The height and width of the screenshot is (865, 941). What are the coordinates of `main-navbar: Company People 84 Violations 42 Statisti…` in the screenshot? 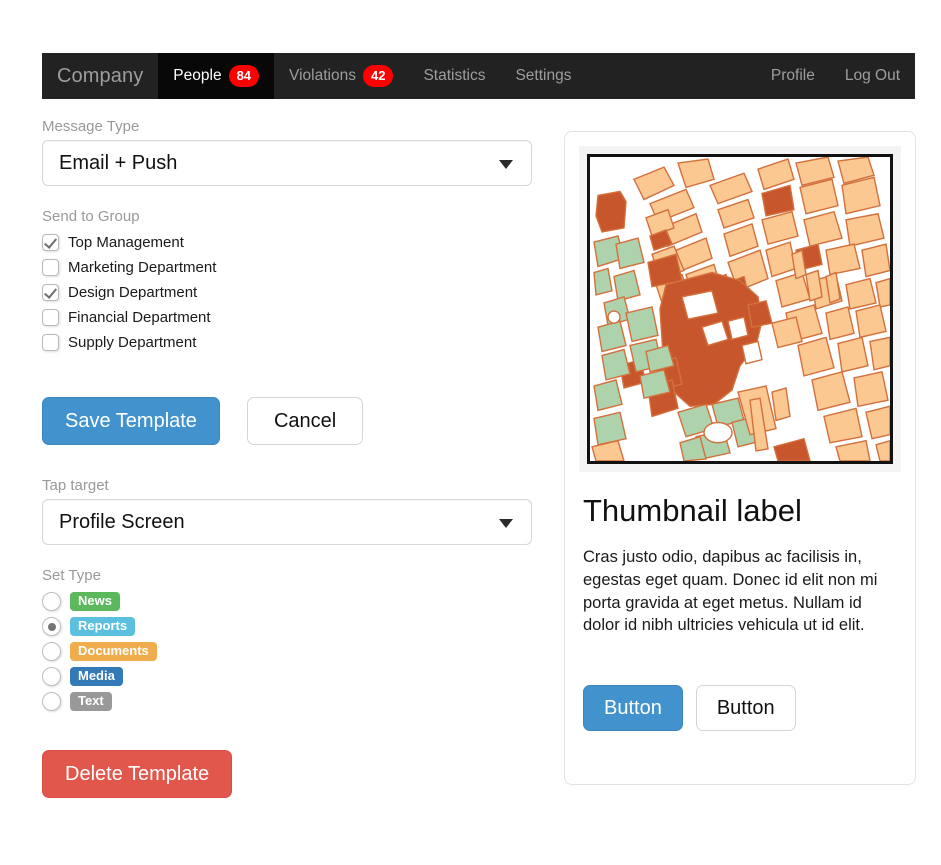 It's located at (478, 76).